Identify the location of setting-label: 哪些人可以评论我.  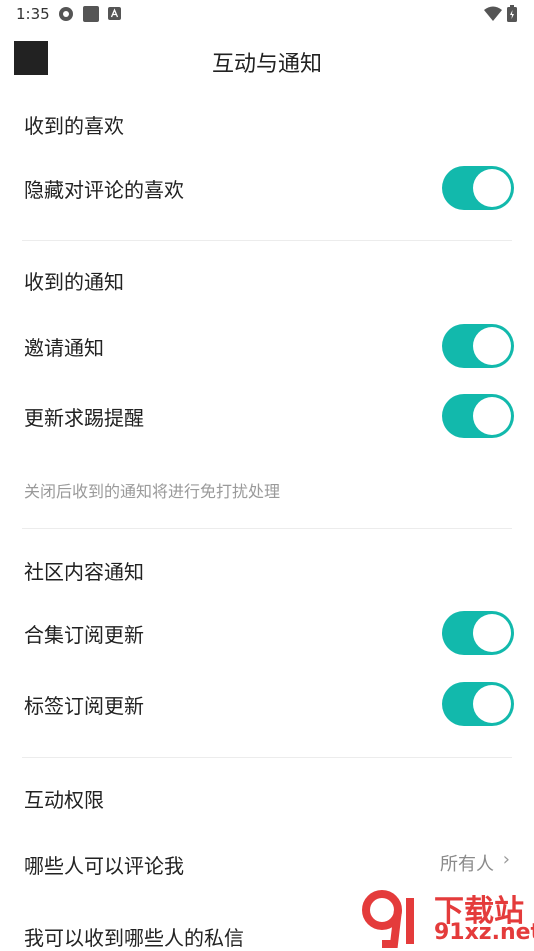
(104, 866).